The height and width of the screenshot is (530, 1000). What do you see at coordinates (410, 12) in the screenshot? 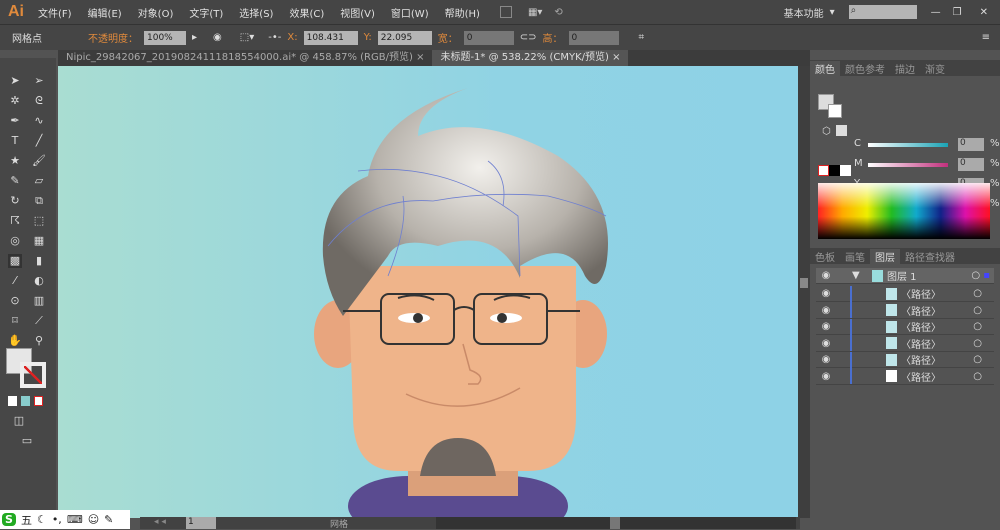
I see `menu-window: 窗口(W)` at bounding box center [410, 12].